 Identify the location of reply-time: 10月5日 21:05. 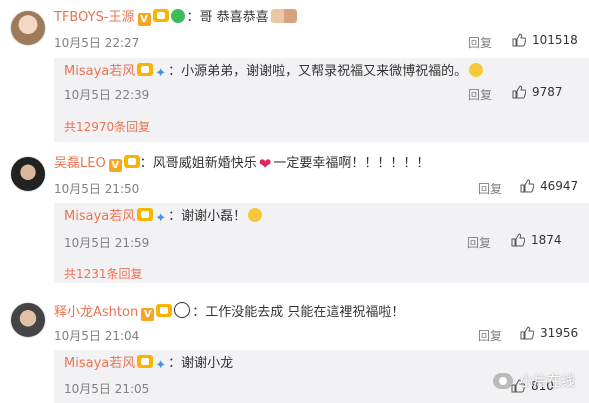
(107, 389).